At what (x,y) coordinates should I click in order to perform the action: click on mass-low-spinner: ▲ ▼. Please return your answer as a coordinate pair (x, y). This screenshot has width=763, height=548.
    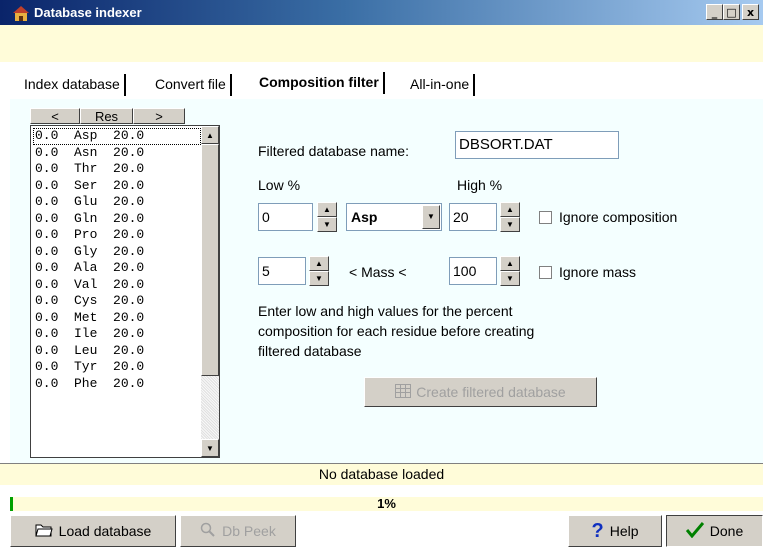
    Looking at the image, I should click on (319, 271).